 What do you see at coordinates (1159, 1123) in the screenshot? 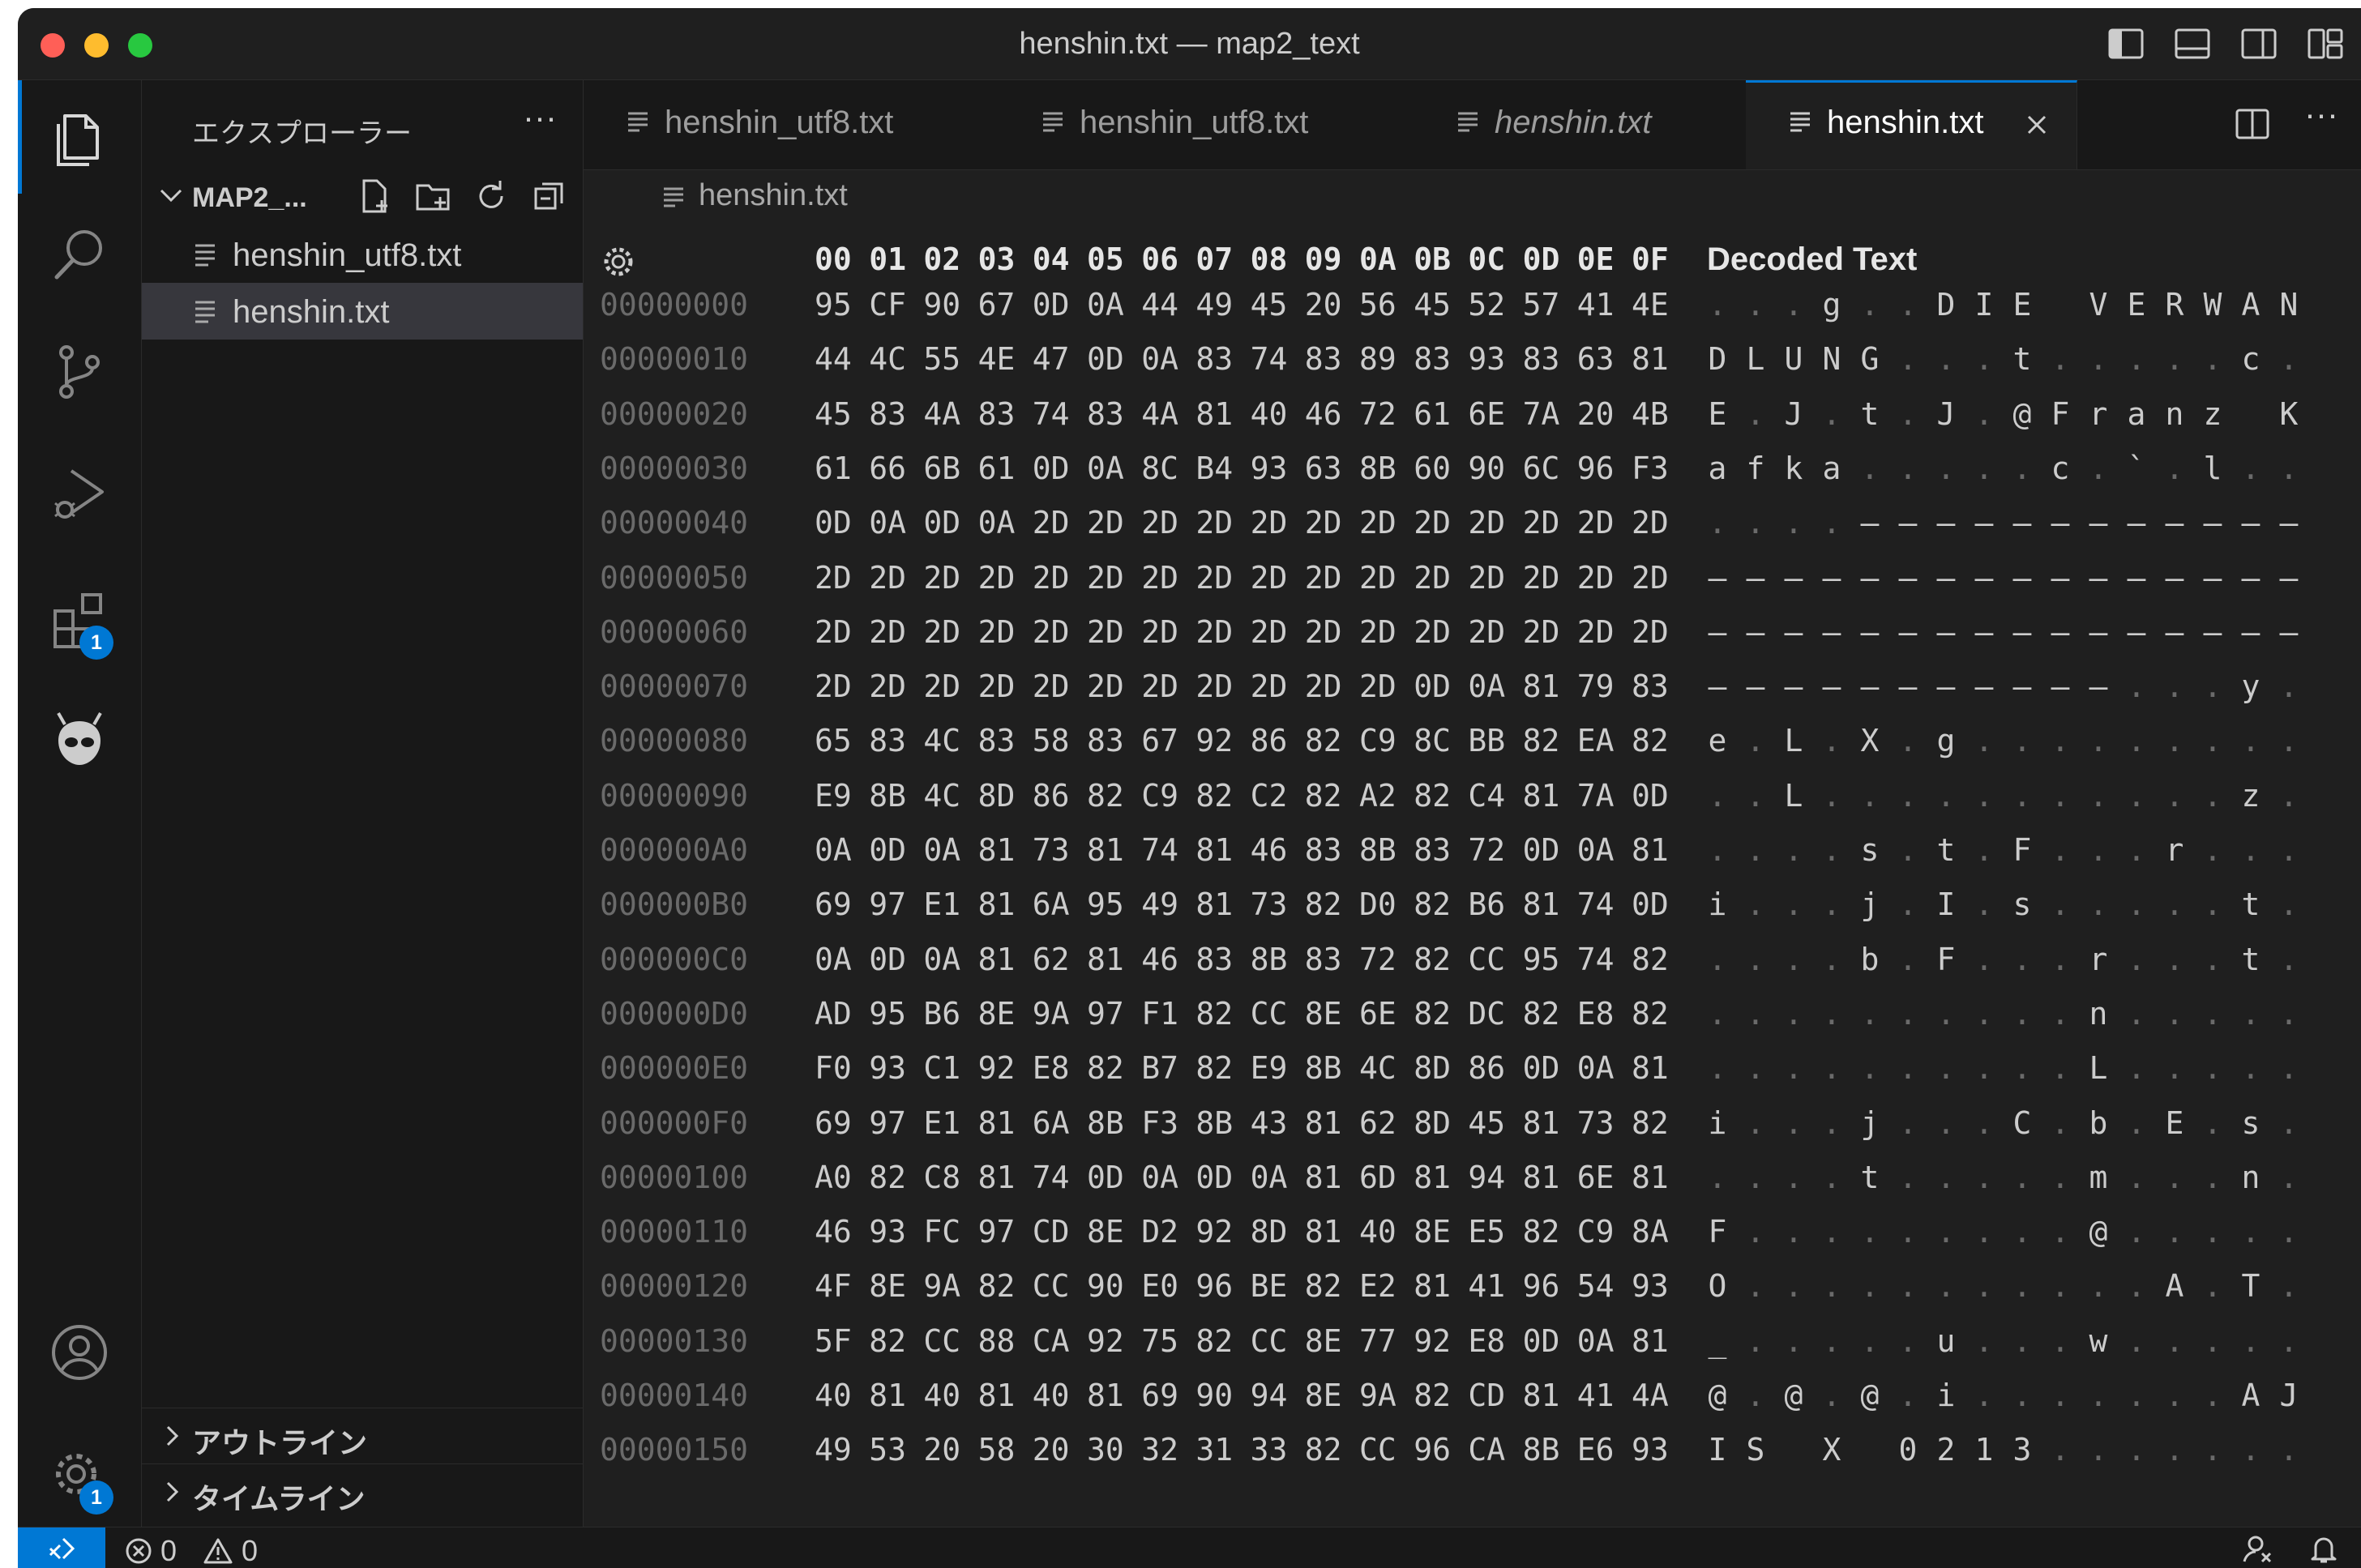
I see `hex-byte: F3` at bounding box center [1159, 1123].